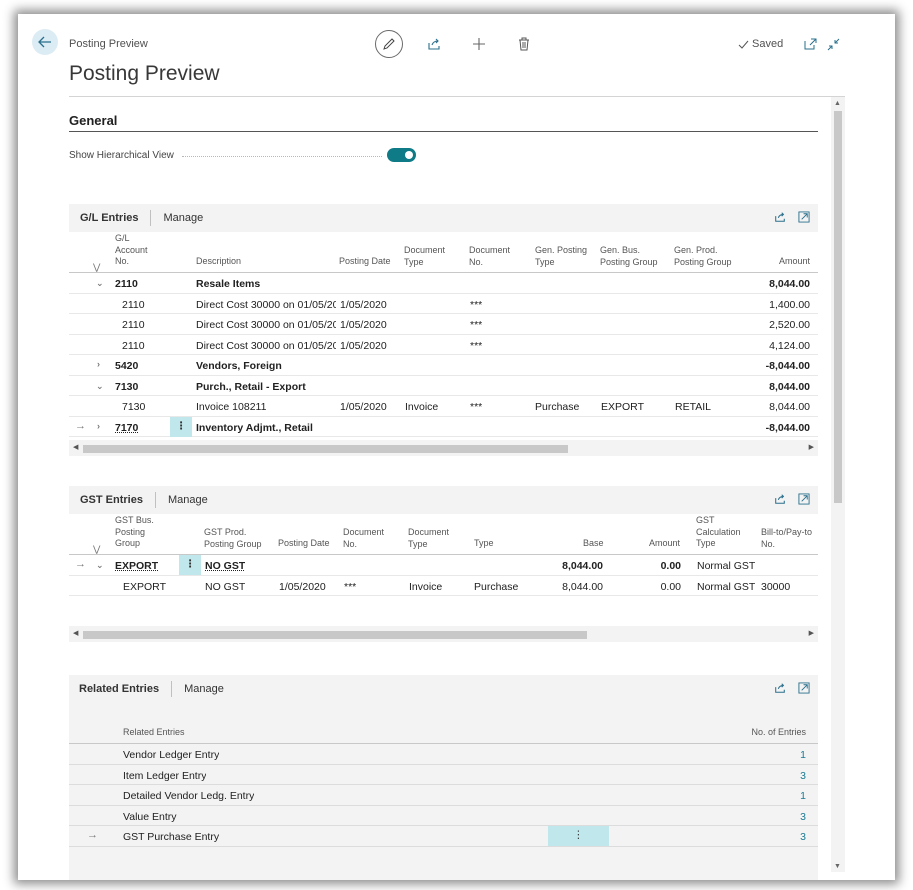 The image size is (913, 890). Describe the element at coordinates (620, 250) in the screenshot. I see `col-gen-bus-group-1: Gen. Bus.` at that location.